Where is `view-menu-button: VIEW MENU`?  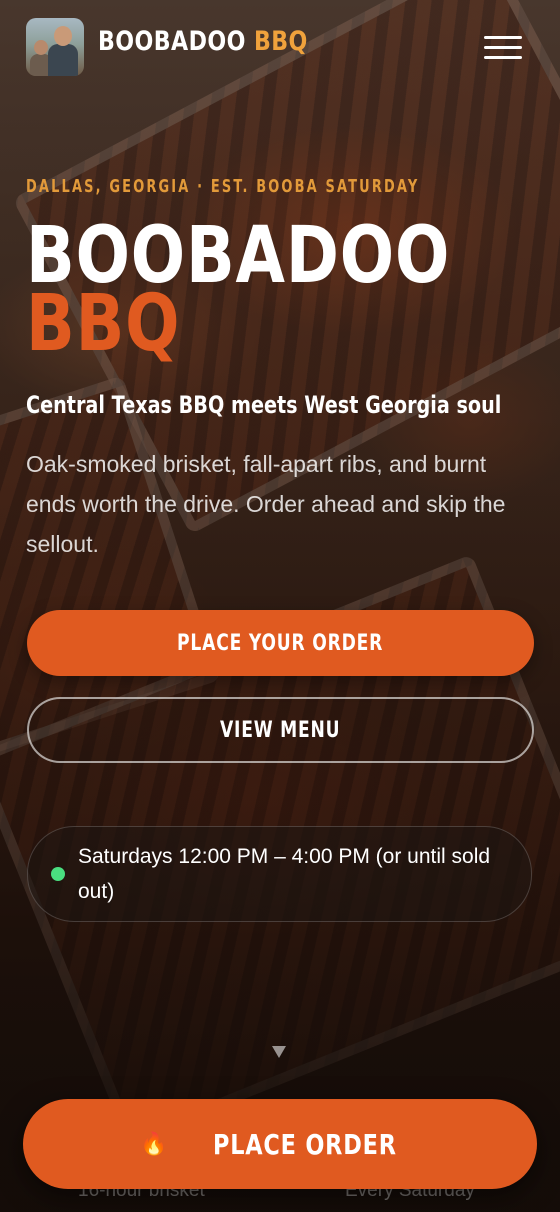 view-menu-button: VIEW MENU is located at coordinates (280, 730).